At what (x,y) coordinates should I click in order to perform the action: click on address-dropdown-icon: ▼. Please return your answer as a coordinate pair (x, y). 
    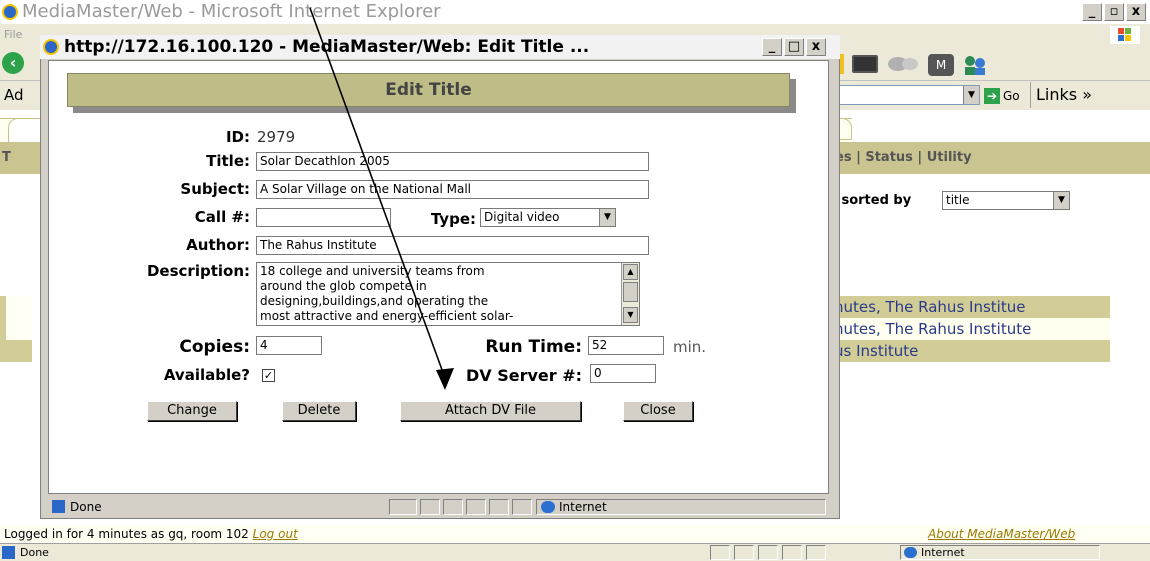
    Looking at the image, I should click on (971, 95).